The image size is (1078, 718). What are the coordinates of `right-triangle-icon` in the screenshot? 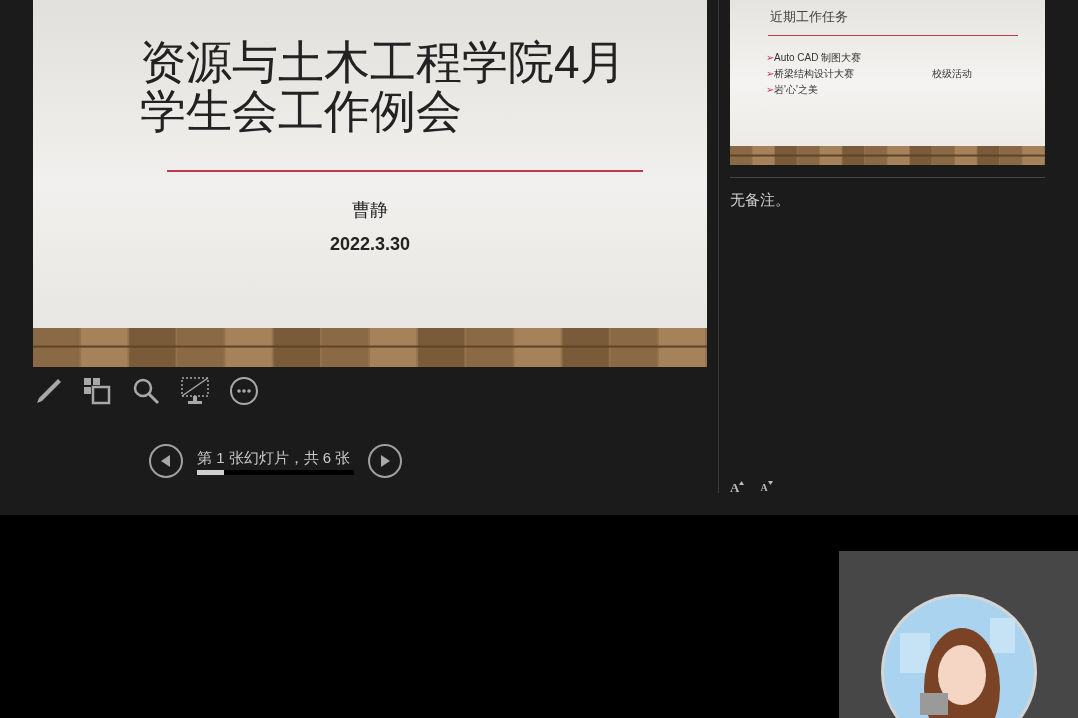 It's located at (385, 461).